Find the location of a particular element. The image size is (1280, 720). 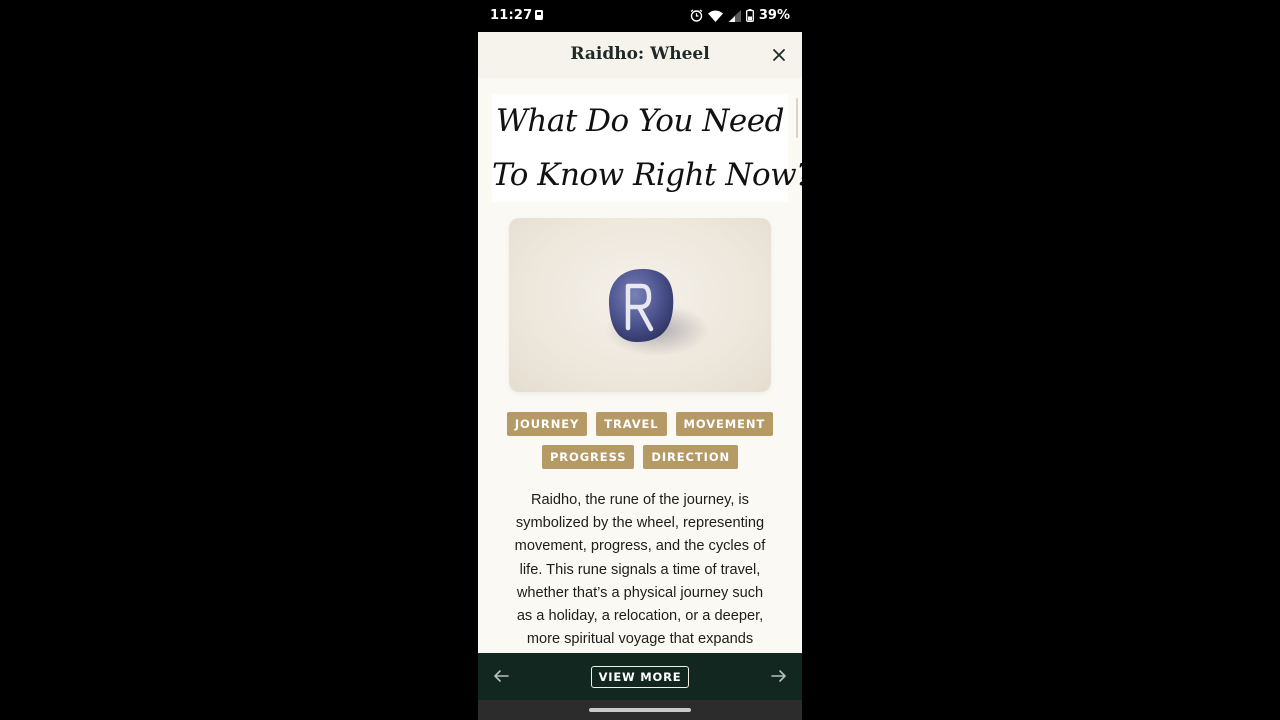

tag-movement: MOVEMENT is located at coordinates (724, 424).